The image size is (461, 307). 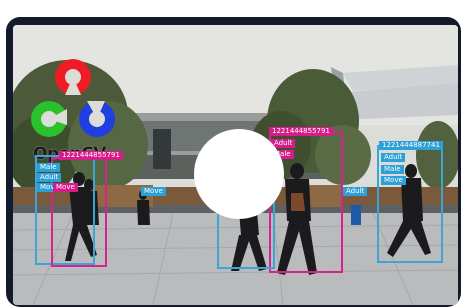 What do you see at coordinates (73, 98) in the screenshot?
I see `opencv-logo` at bounding box center [73, 98].